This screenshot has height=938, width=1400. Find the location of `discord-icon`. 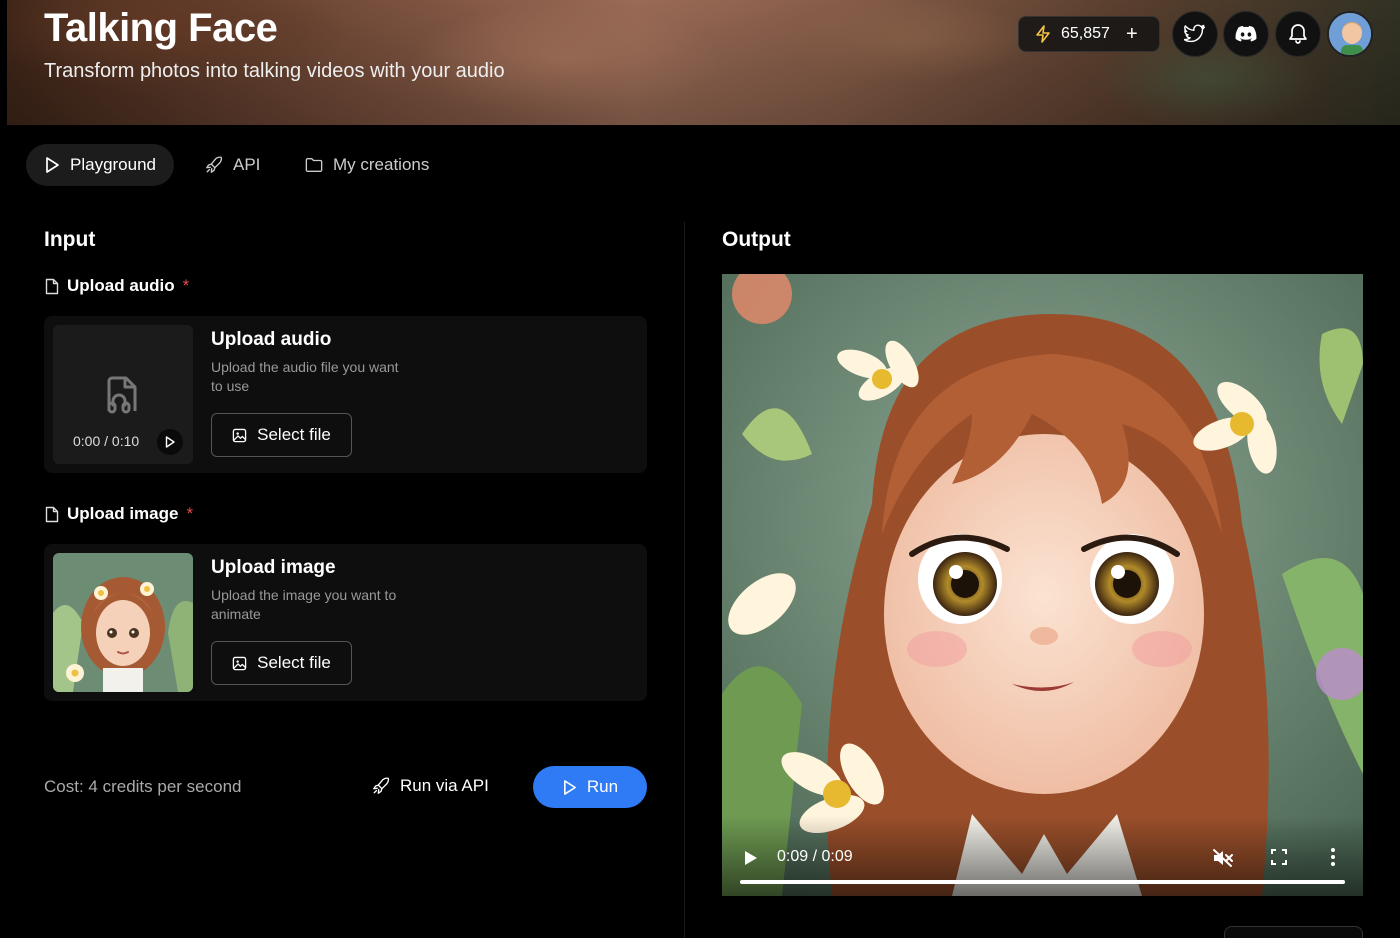

discord-icon is located at coordinates (1246, 33).